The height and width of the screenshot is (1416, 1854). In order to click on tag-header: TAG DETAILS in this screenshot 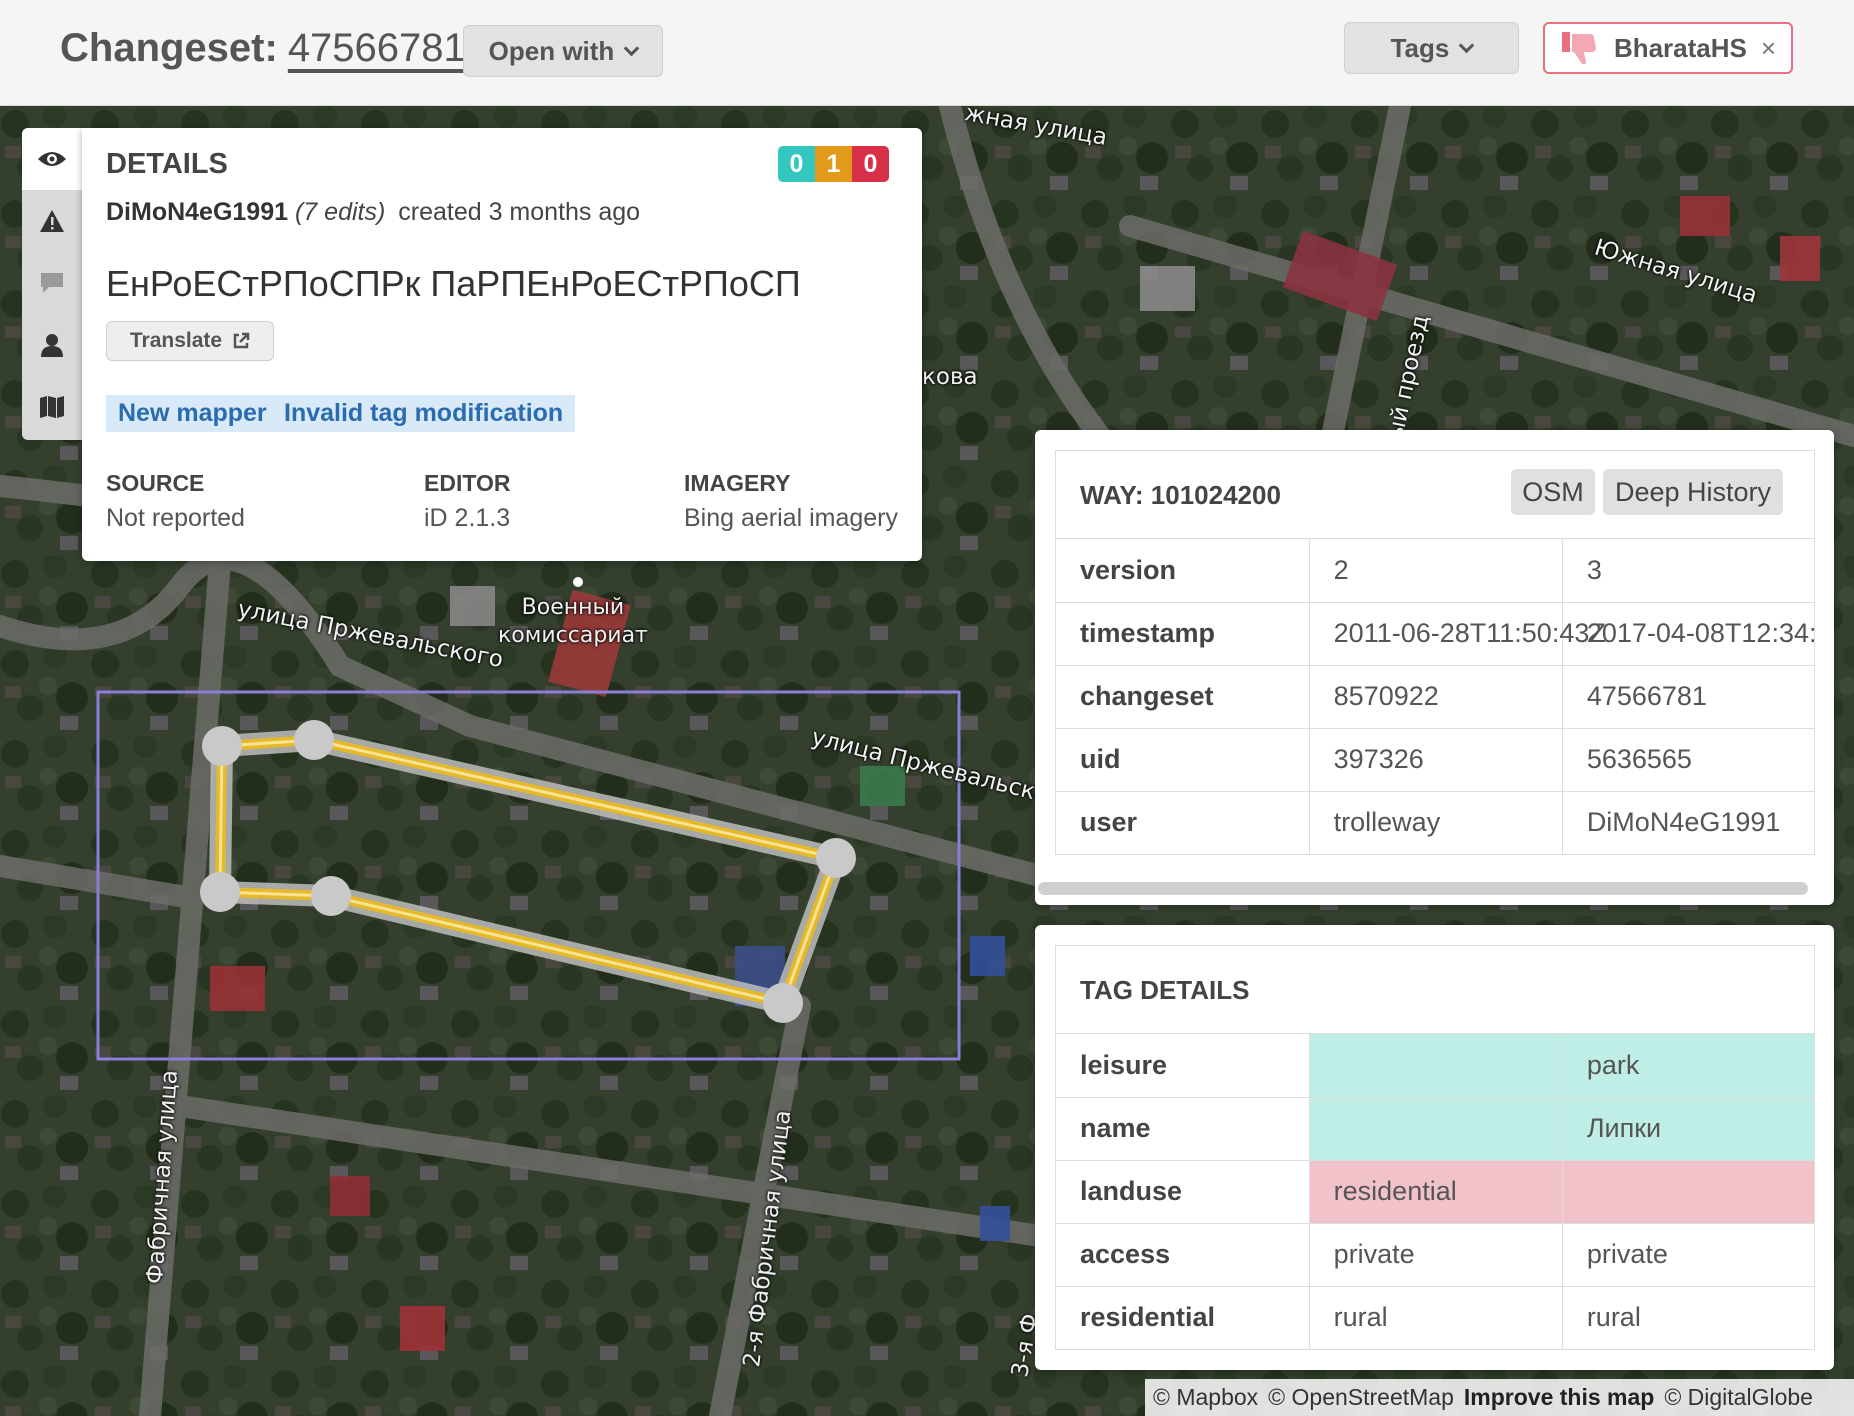, I will do `click(1435, 990)`.